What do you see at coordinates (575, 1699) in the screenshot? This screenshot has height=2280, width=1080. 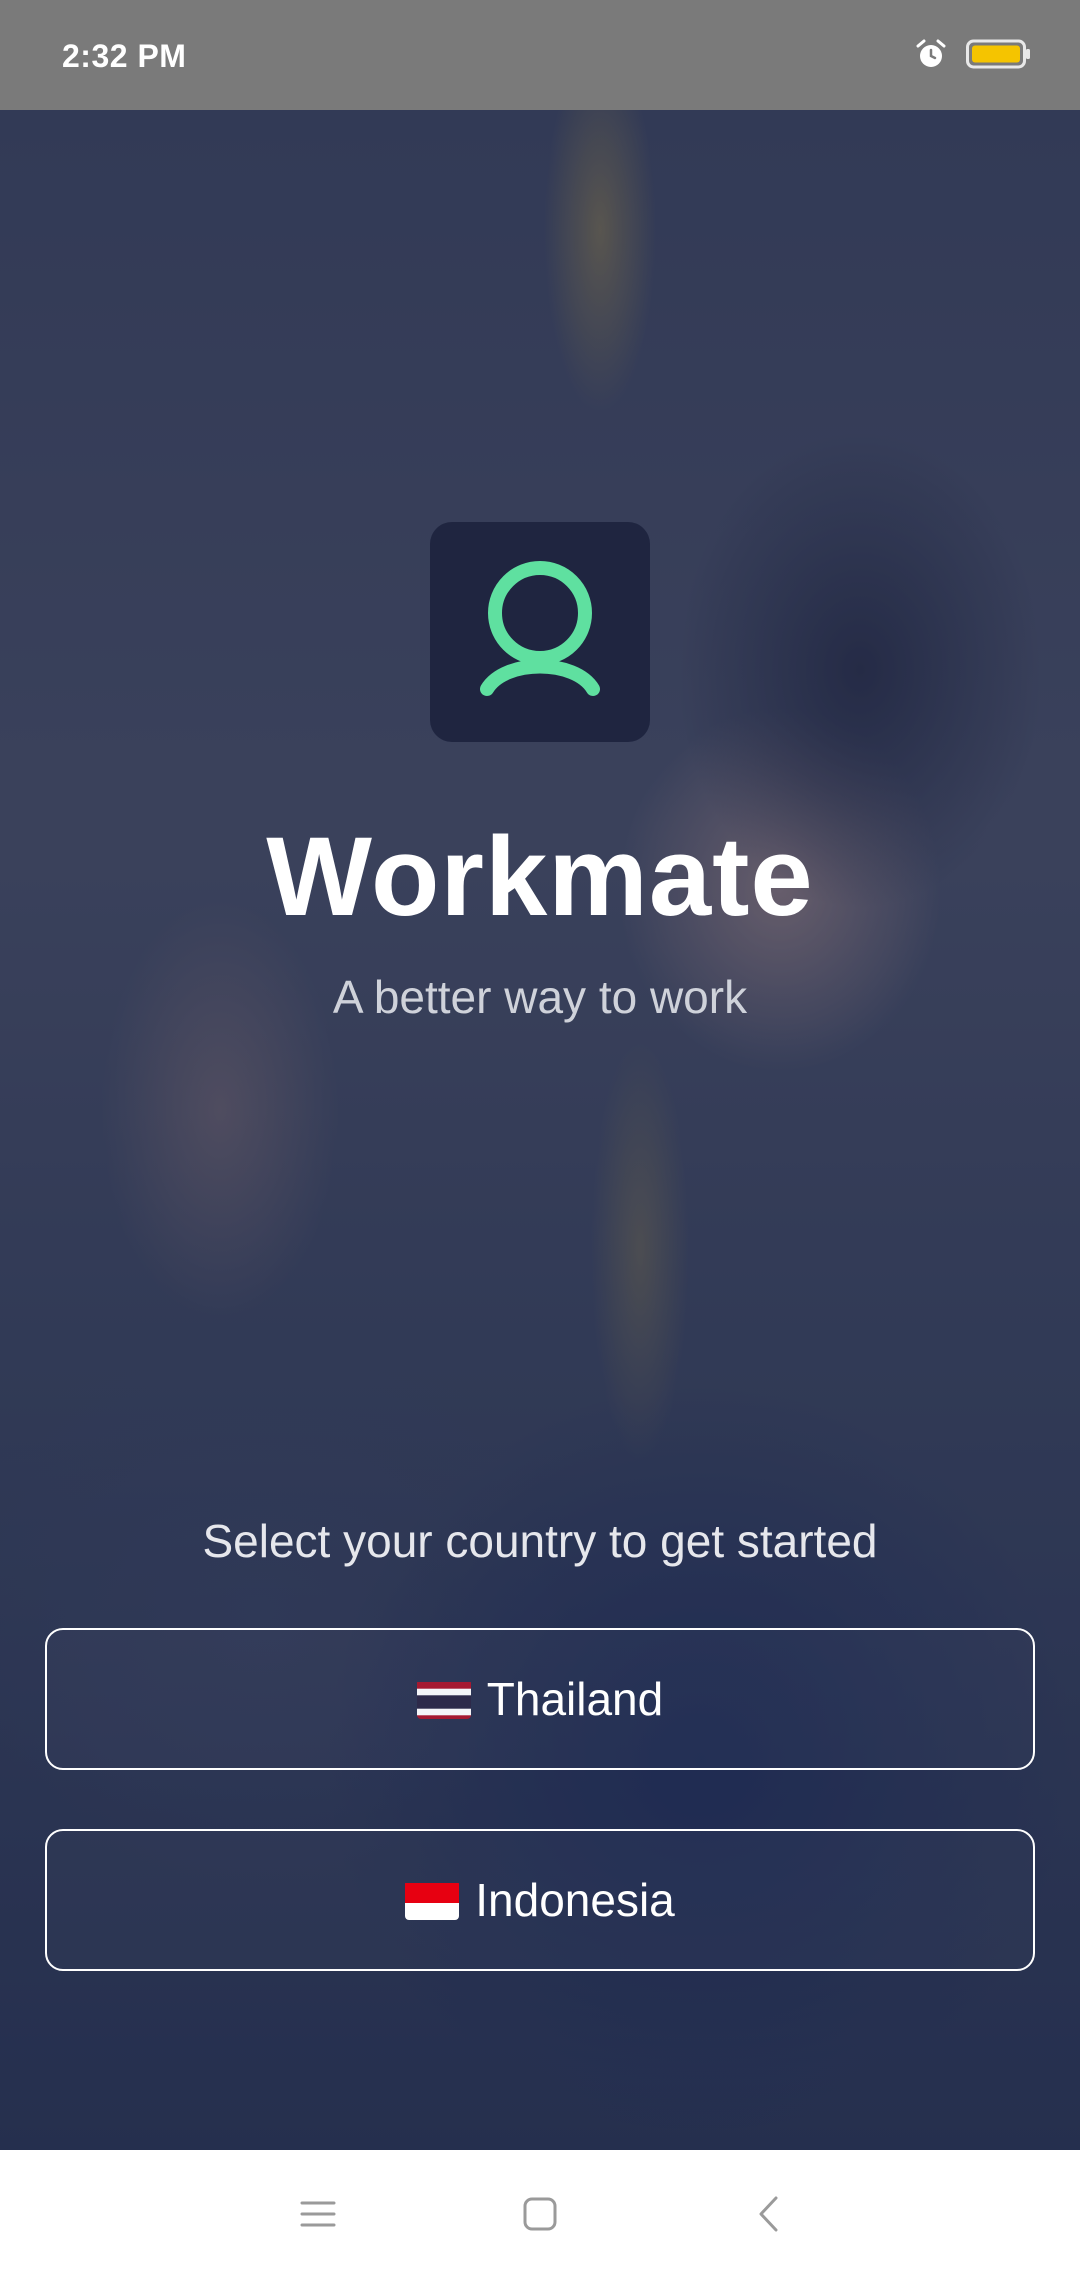 I see `country-label: Thailand` at bounding box center [575, 1699].